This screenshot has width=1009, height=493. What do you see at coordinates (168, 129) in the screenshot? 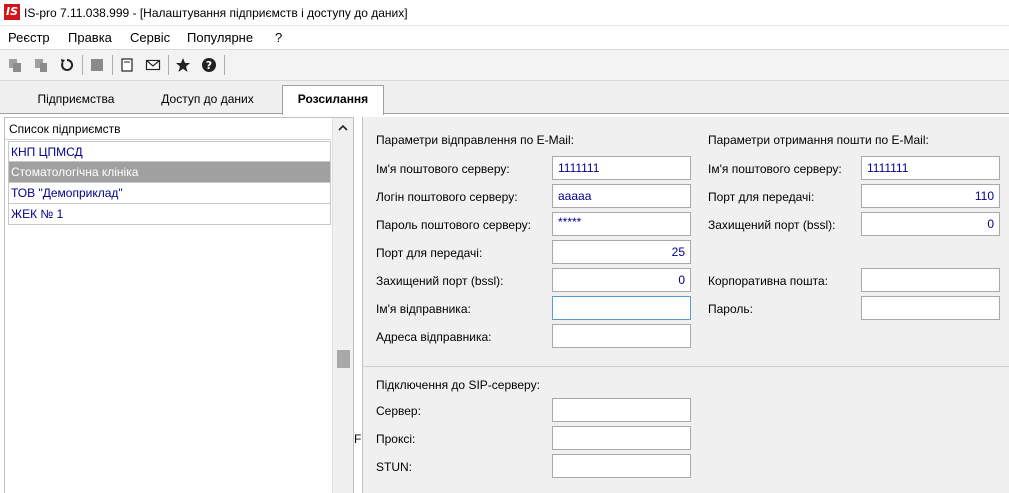
I see `enterprise-list-header: Список підприємств` at bounding box center [168, 129].